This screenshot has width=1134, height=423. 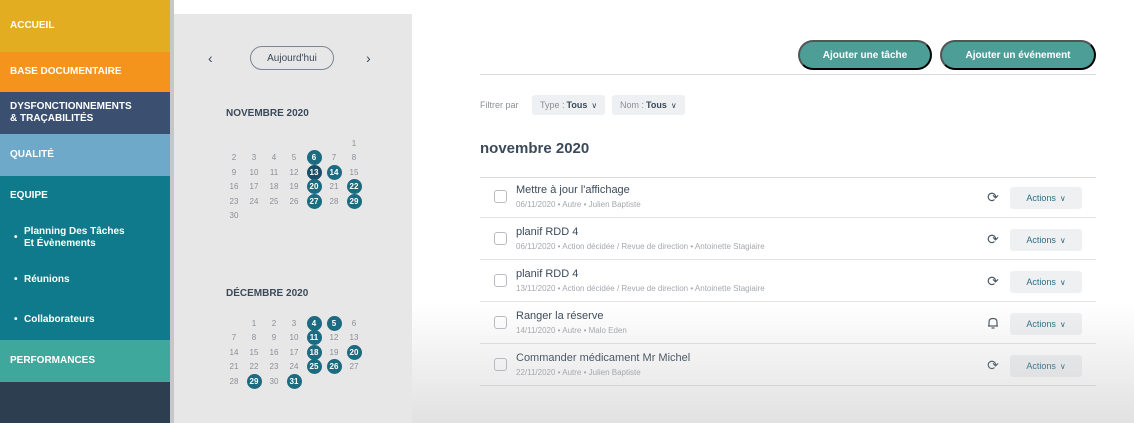 What do you see at coordinates (86, 361) in the screenshot?
I see `sidebar-item-performances: PERFORMANCES` at bounding box center [86, 361].